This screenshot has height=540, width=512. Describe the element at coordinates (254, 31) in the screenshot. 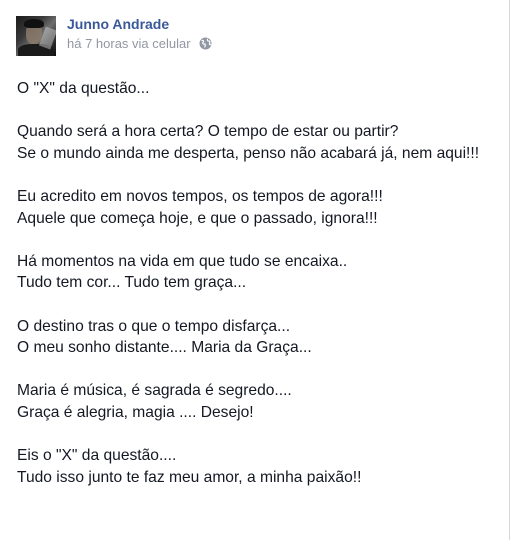

I see `post-header: Junno Andrade há 7 horas via celular` at that location.